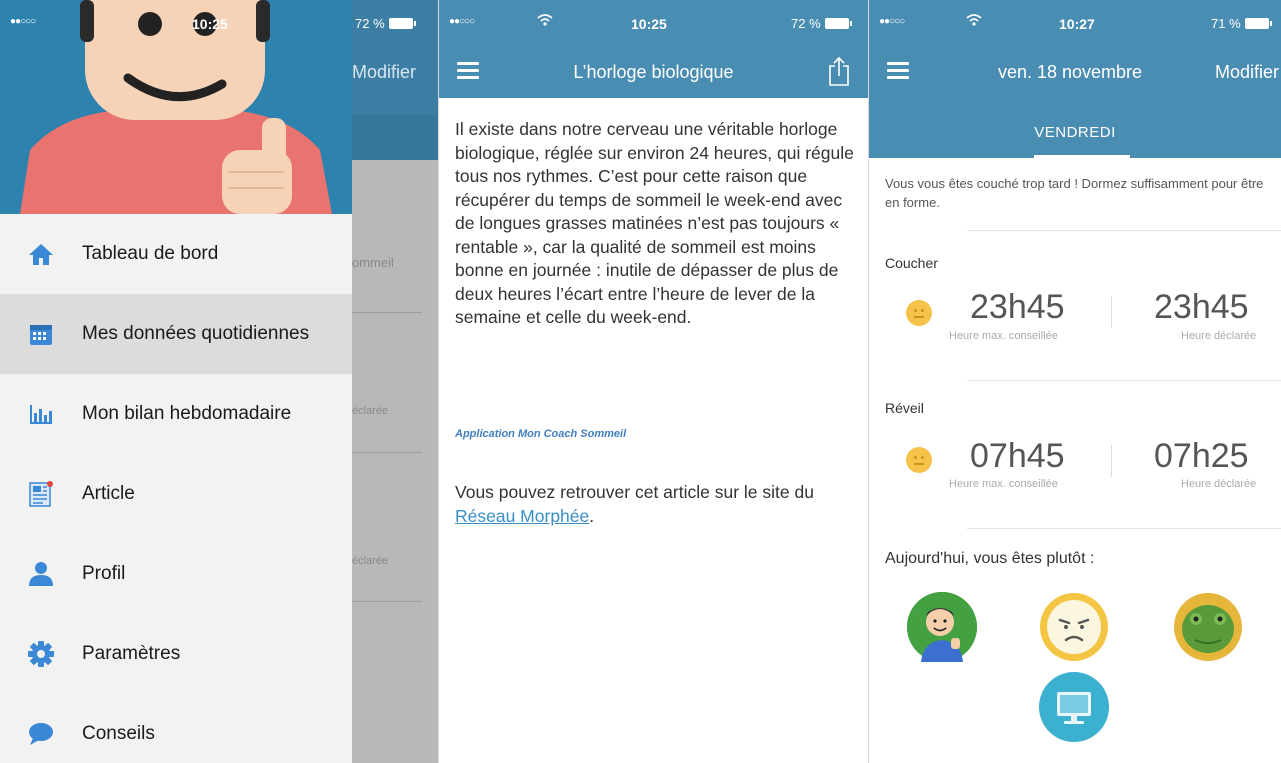 Image resolution: width=1281 pixels, height=763 pixels. Describe the element at coordinates (41, 654) in the screenshot. I see `settings-icon` at that location.